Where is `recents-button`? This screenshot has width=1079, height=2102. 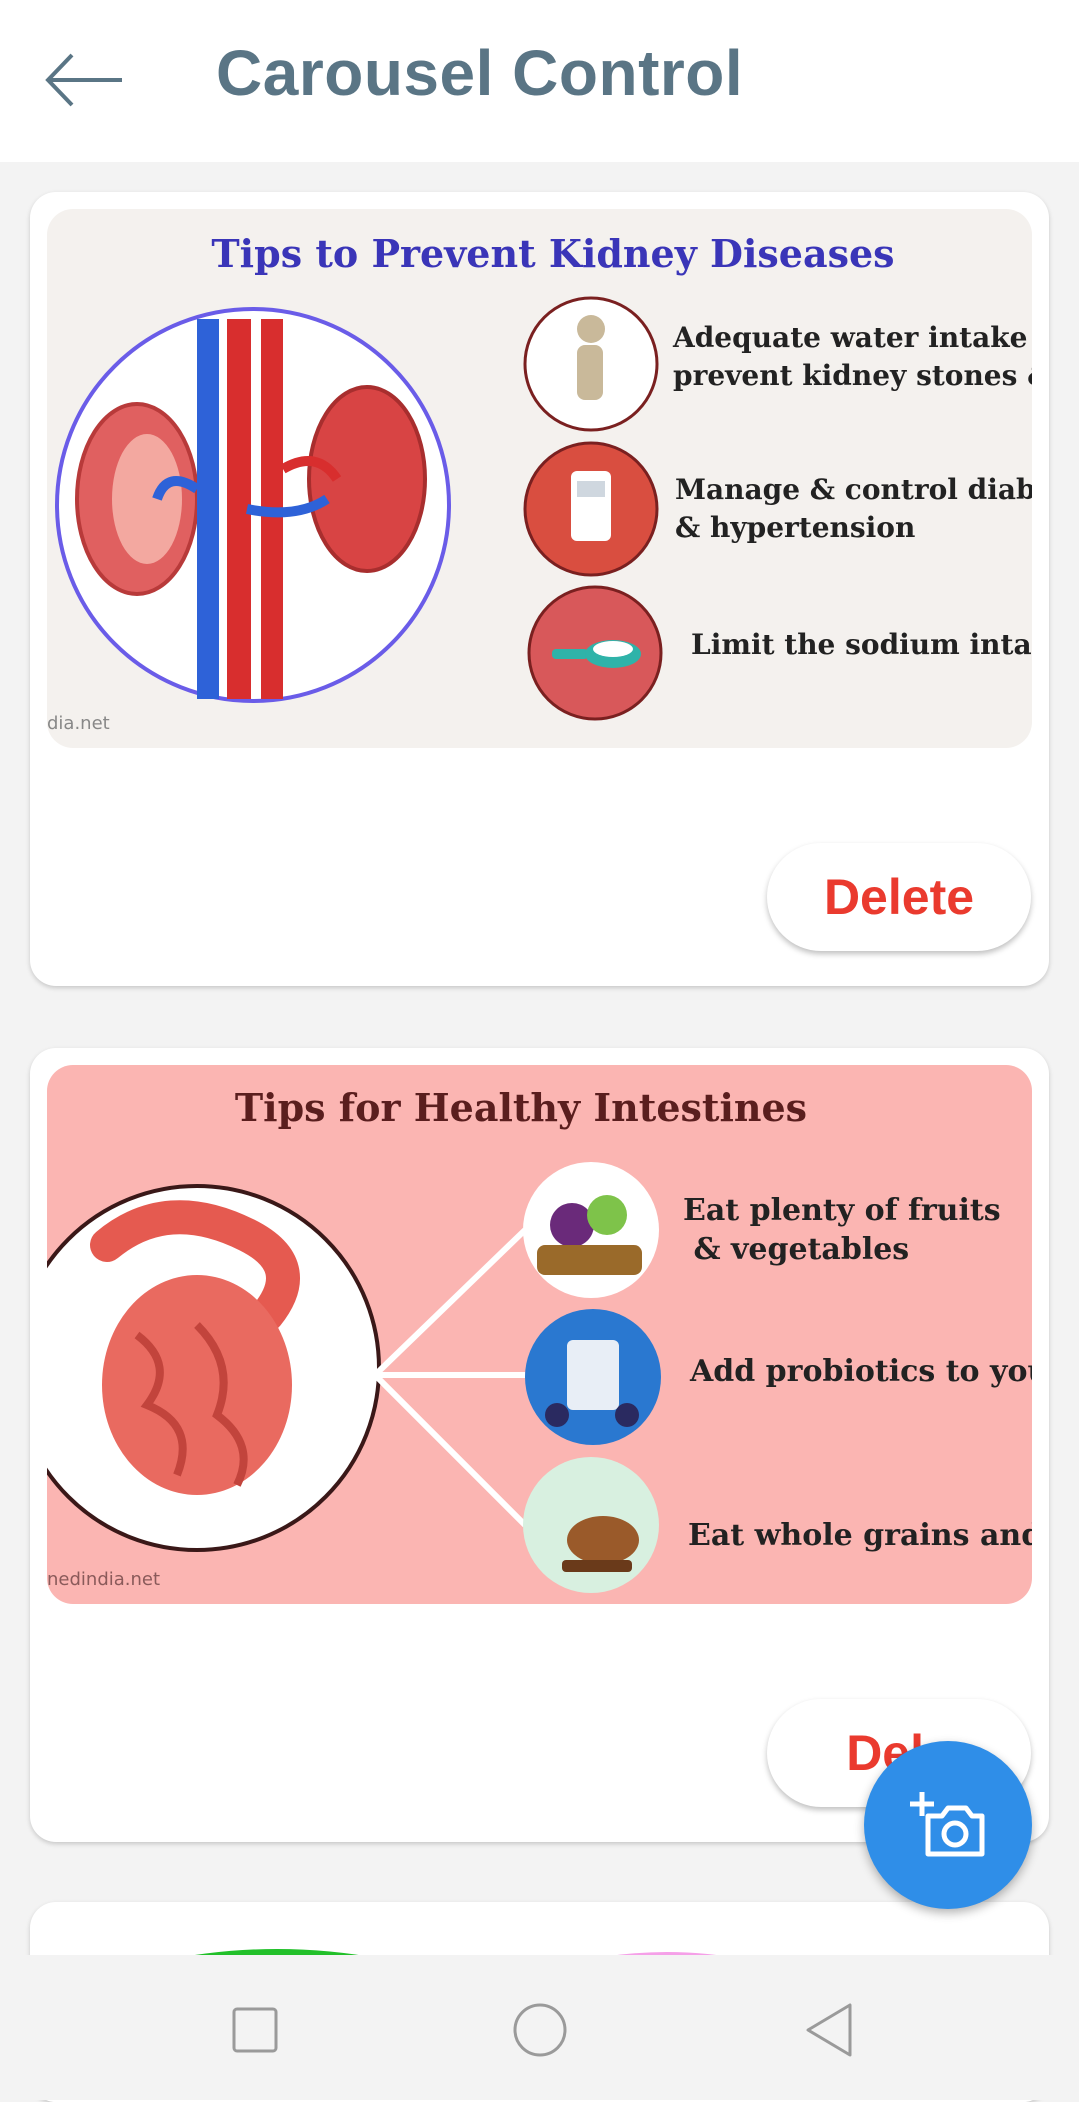 recents-button is located at coordinates (255, 2030).